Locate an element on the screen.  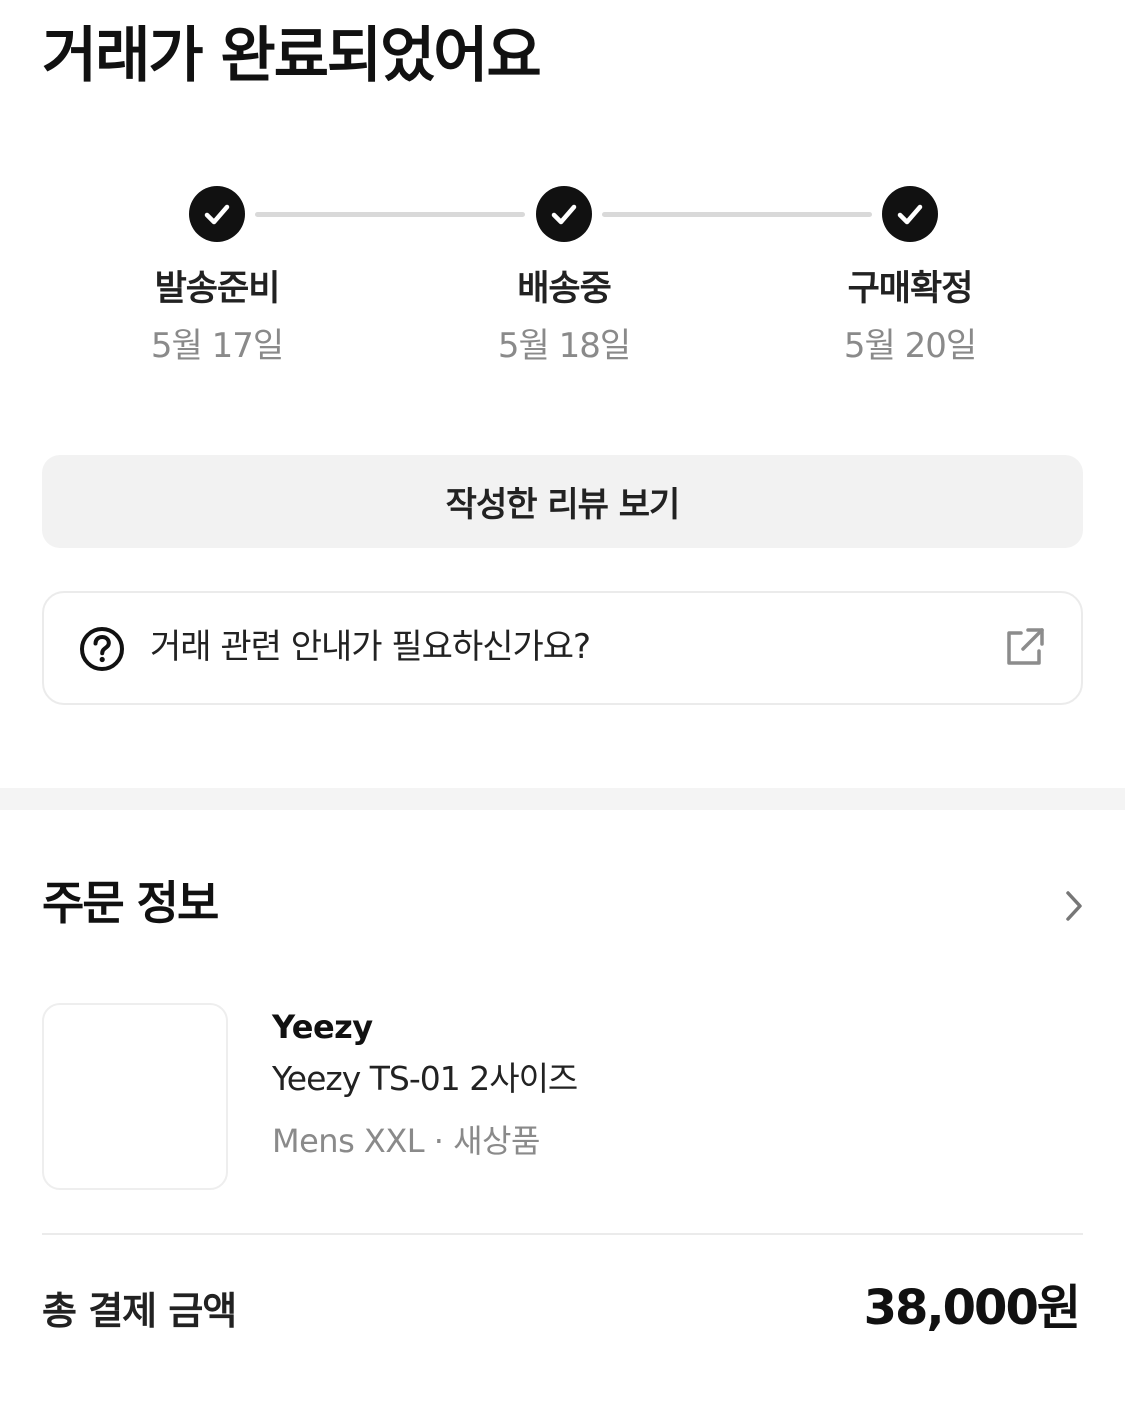
product-brand: Yeezy is located at coordinates (322, 1027).